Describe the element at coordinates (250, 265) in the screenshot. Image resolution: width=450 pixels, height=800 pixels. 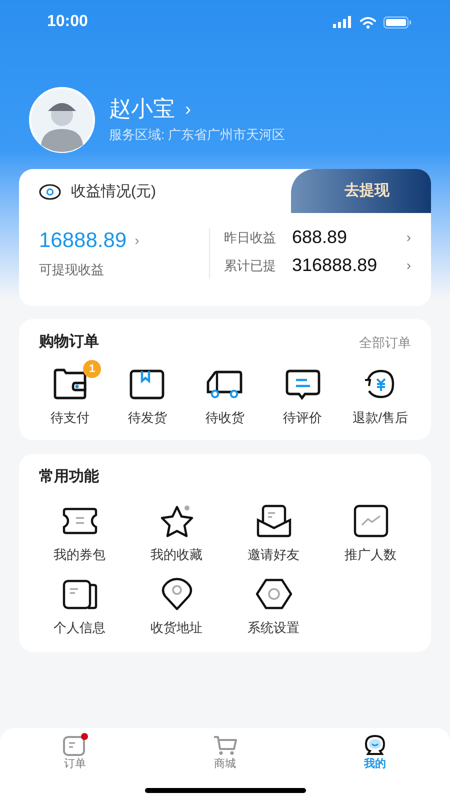
I see `stat-label: 累计已提` at that location.